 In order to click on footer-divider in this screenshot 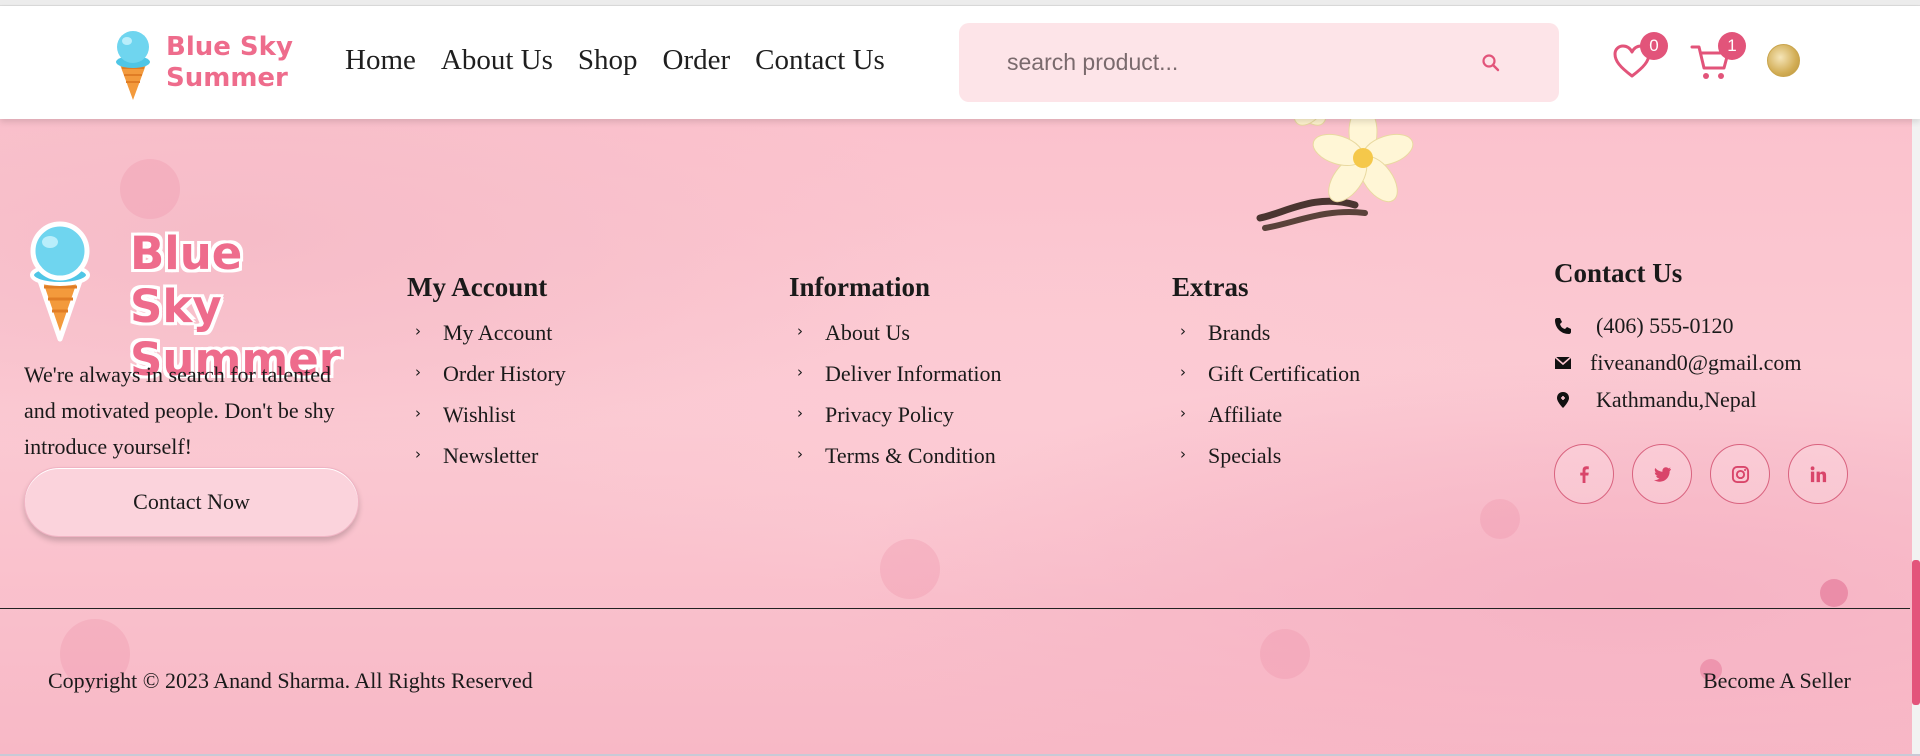, I will do `click(955, 608)`.